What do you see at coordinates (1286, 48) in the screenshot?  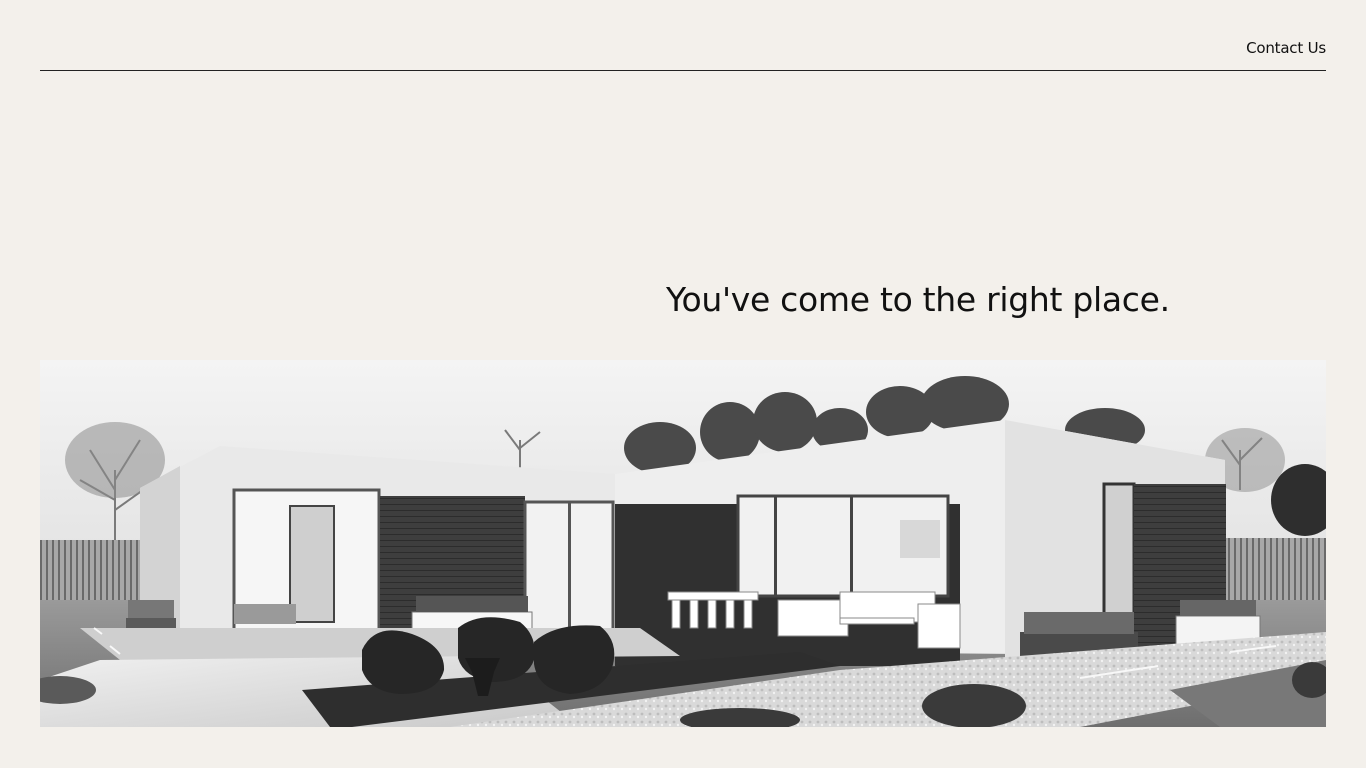 I see `contact-us-link: Contact Us` at bounding box center [1286, 48].